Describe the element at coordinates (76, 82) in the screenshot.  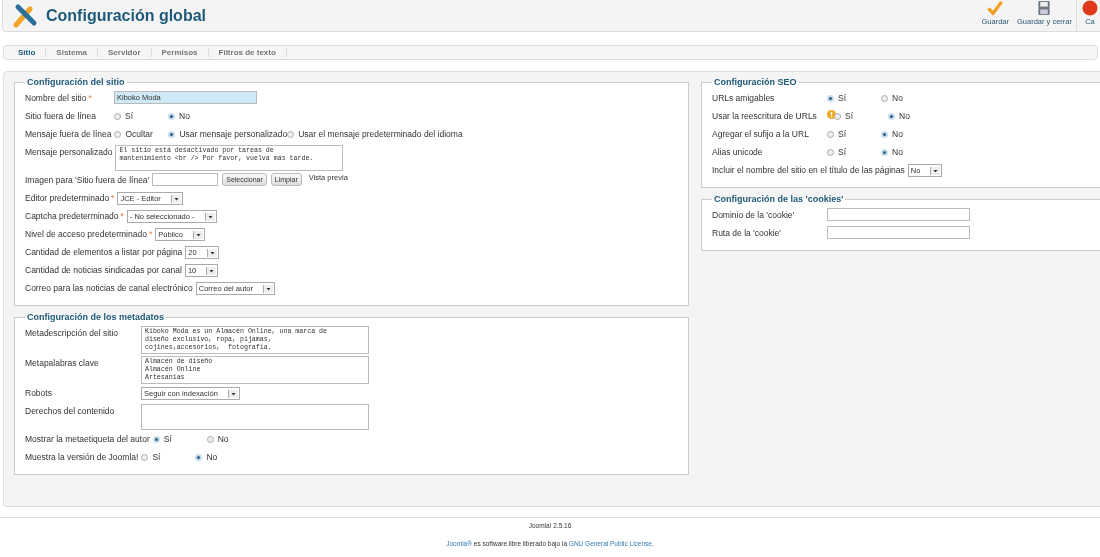
I see `section-title: Configuración del sitio` at that location.